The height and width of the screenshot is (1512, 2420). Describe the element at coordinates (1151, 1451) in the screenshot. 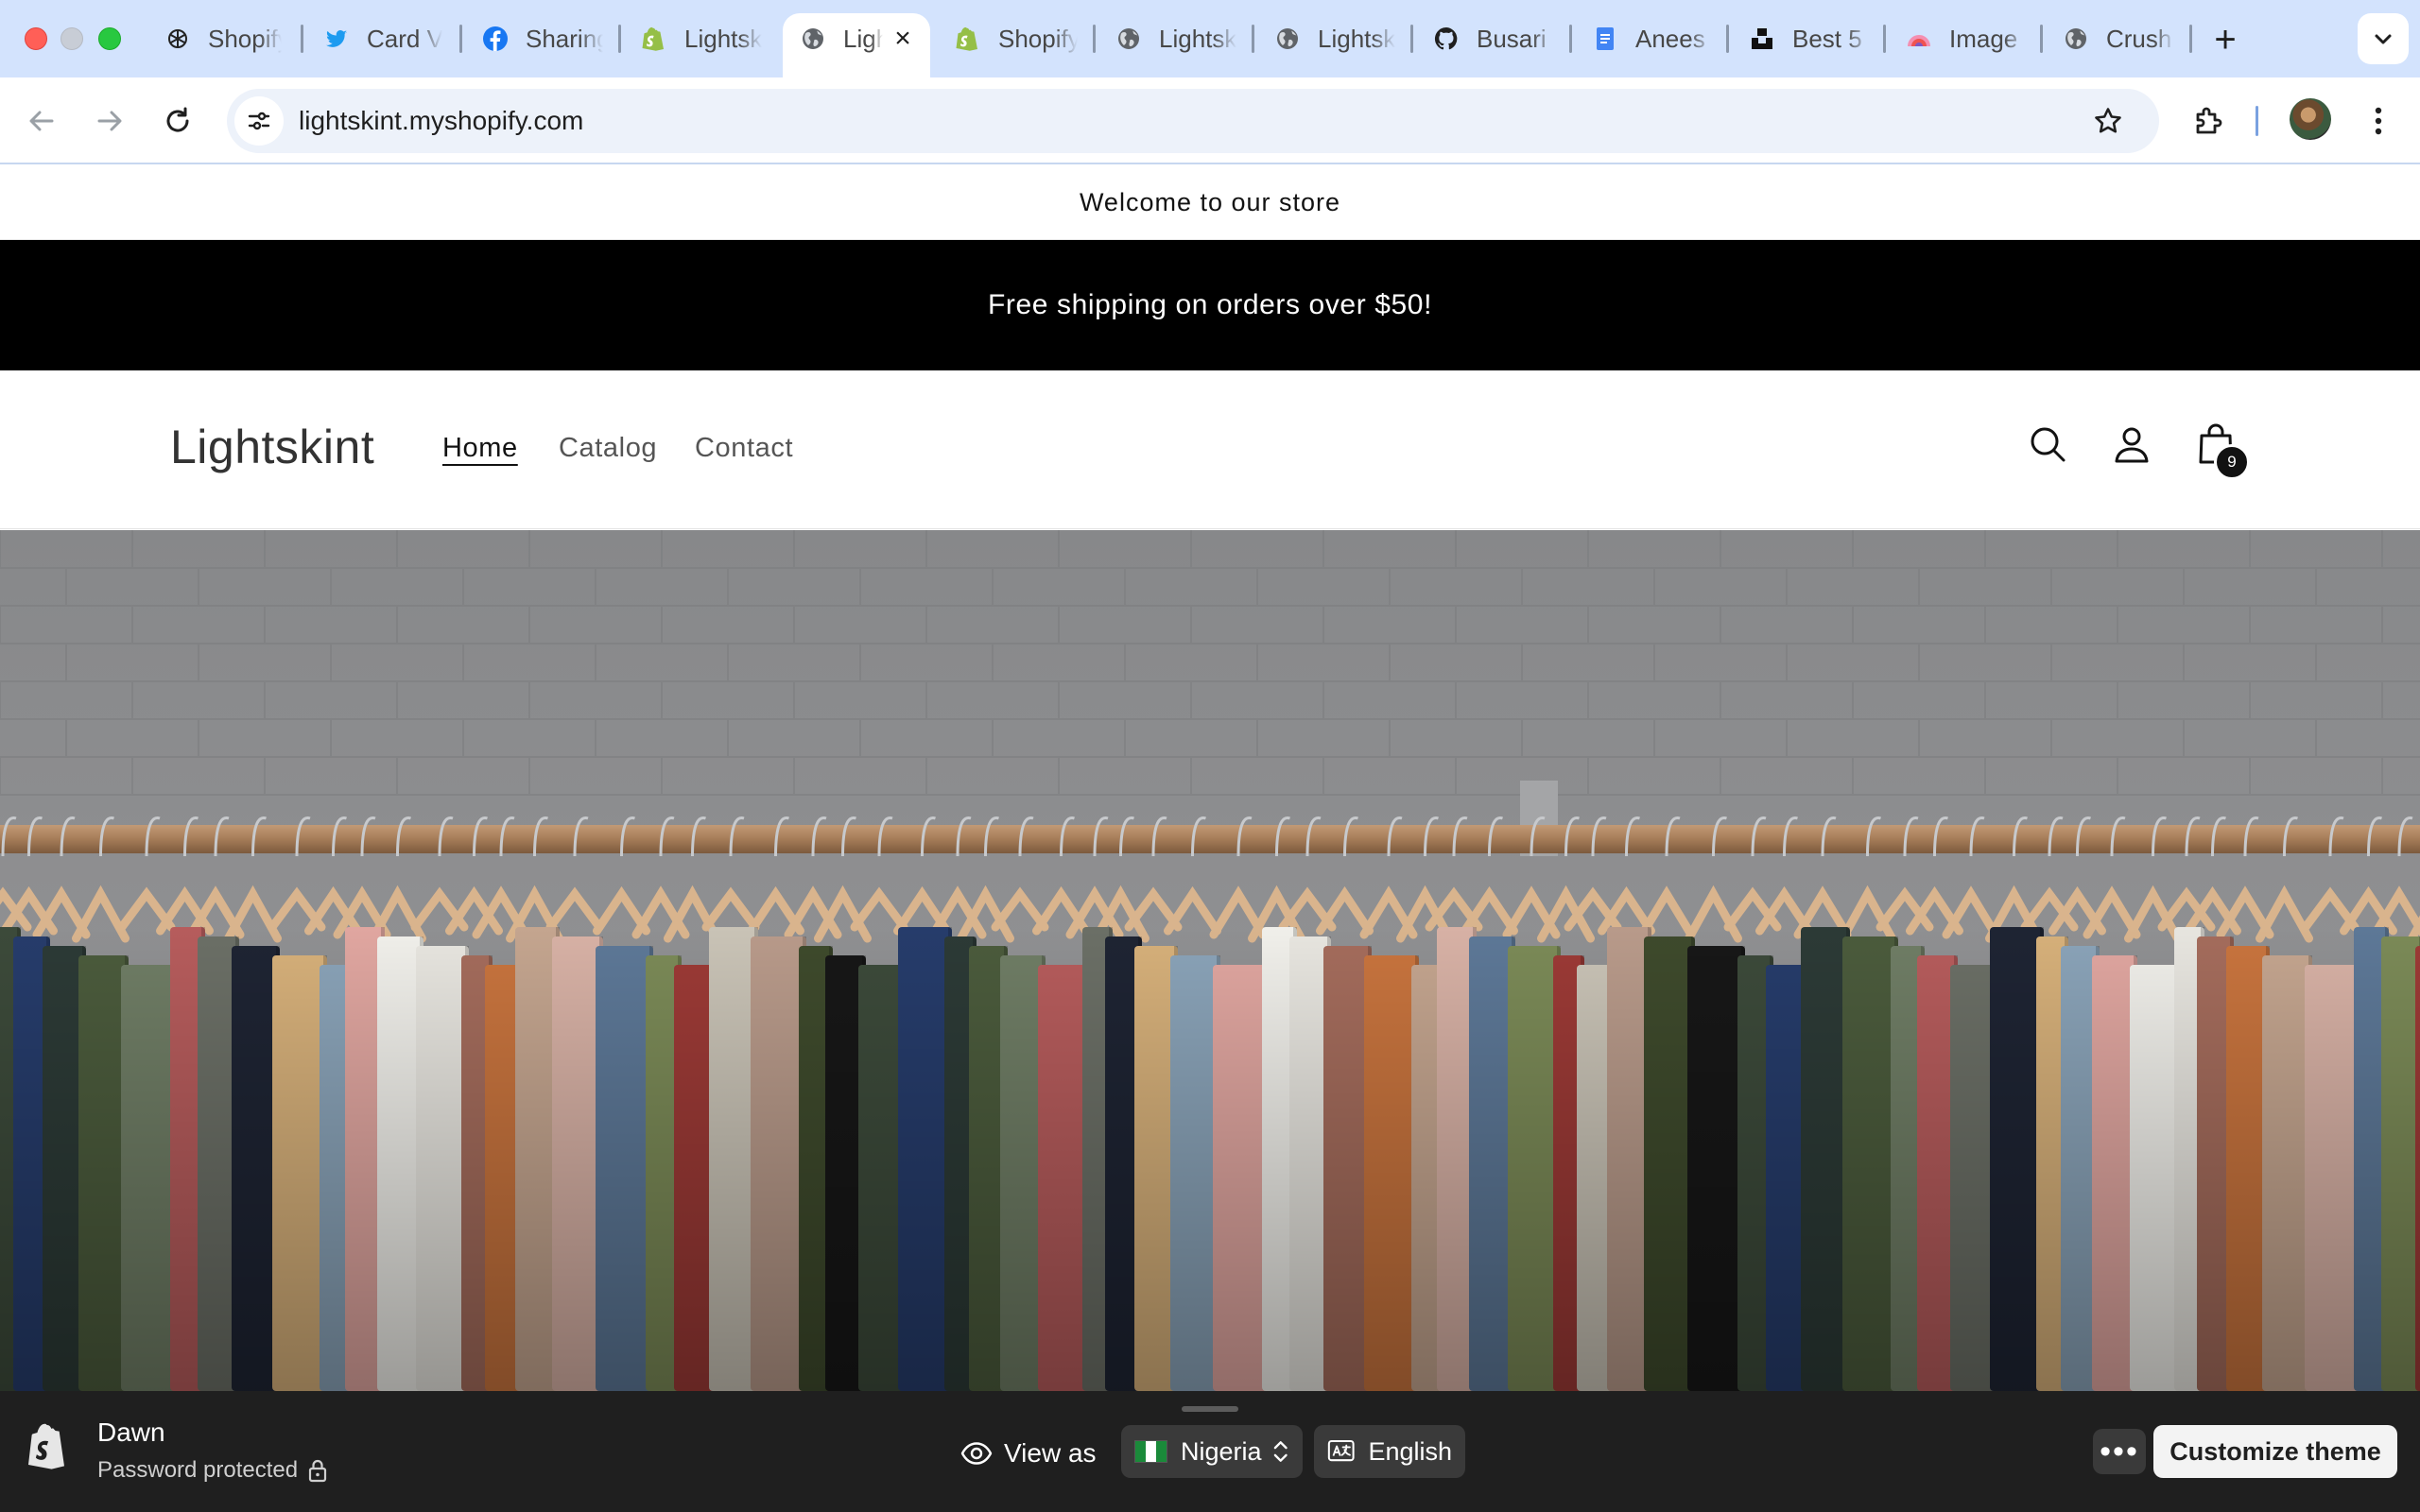

I see `nigeria-flag-icon` at that location.